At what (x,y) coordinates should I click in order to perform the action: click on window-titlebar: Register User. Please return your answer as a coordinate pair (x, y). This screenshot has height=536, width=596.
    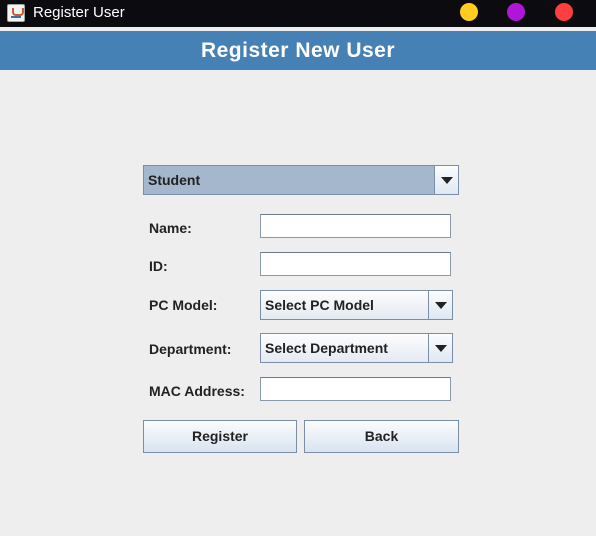
    Looking at the image, I should click on (298, 13).